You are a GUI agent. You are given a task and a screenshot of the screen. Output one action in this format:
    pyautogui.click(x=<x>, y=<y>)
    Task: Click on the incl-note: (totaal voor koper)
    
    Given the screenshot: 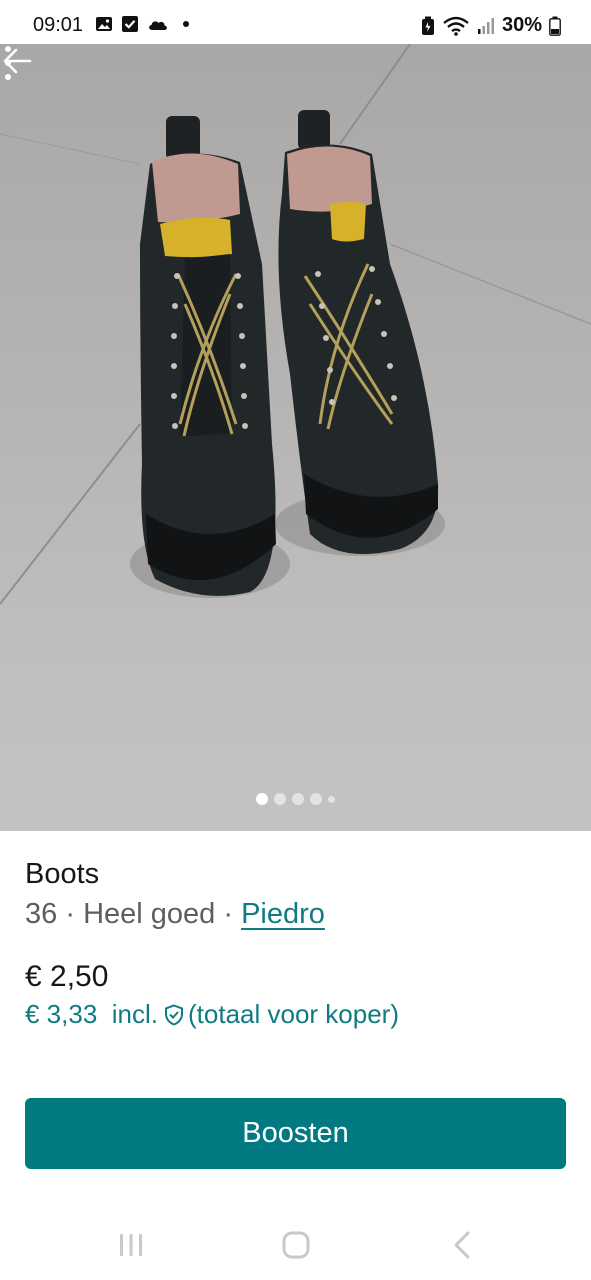 What is the action you would take?
    pyautogui.click(x=293, y=1014)
    